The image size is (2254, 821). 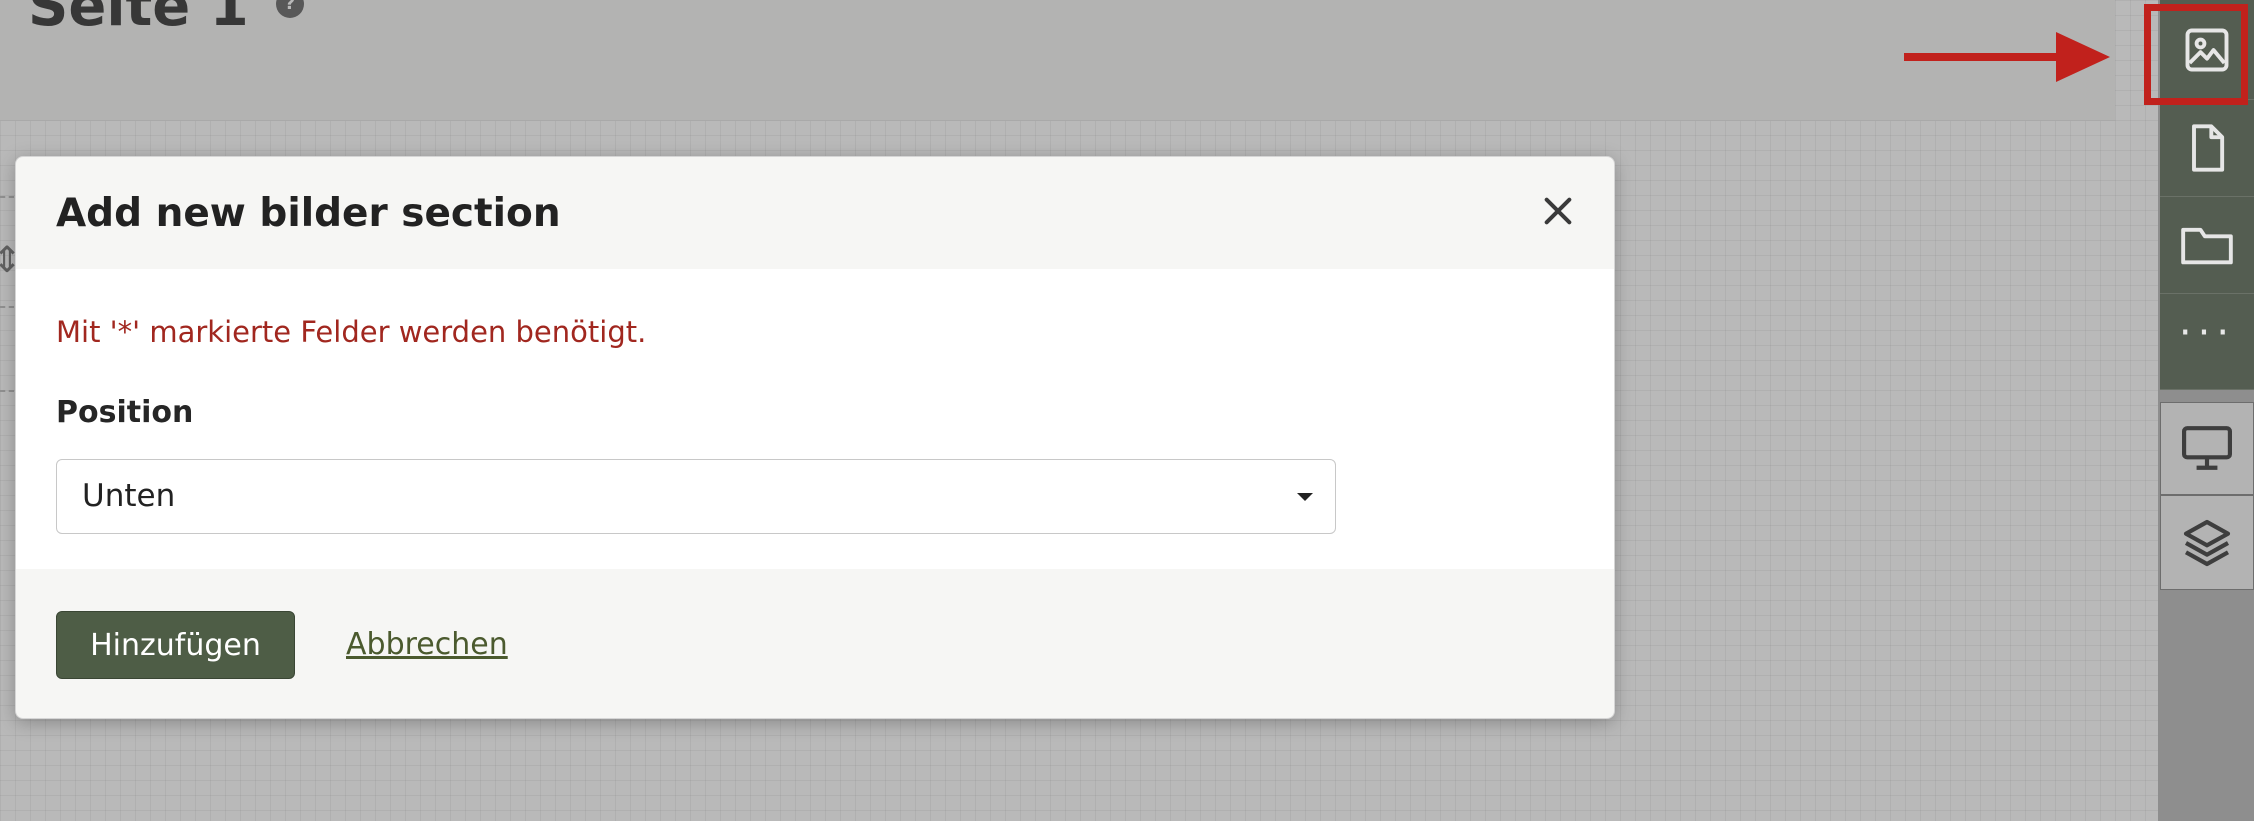 I want to click on folder-icon, so click(x=2207, y=246).